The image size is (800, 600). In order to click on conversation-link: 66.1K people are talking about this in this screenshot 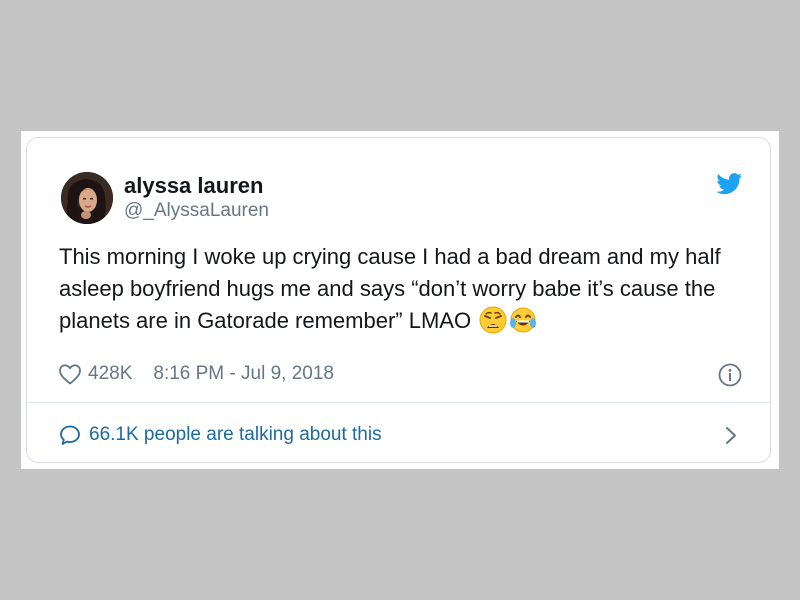, I will do `click(220, 435)`.